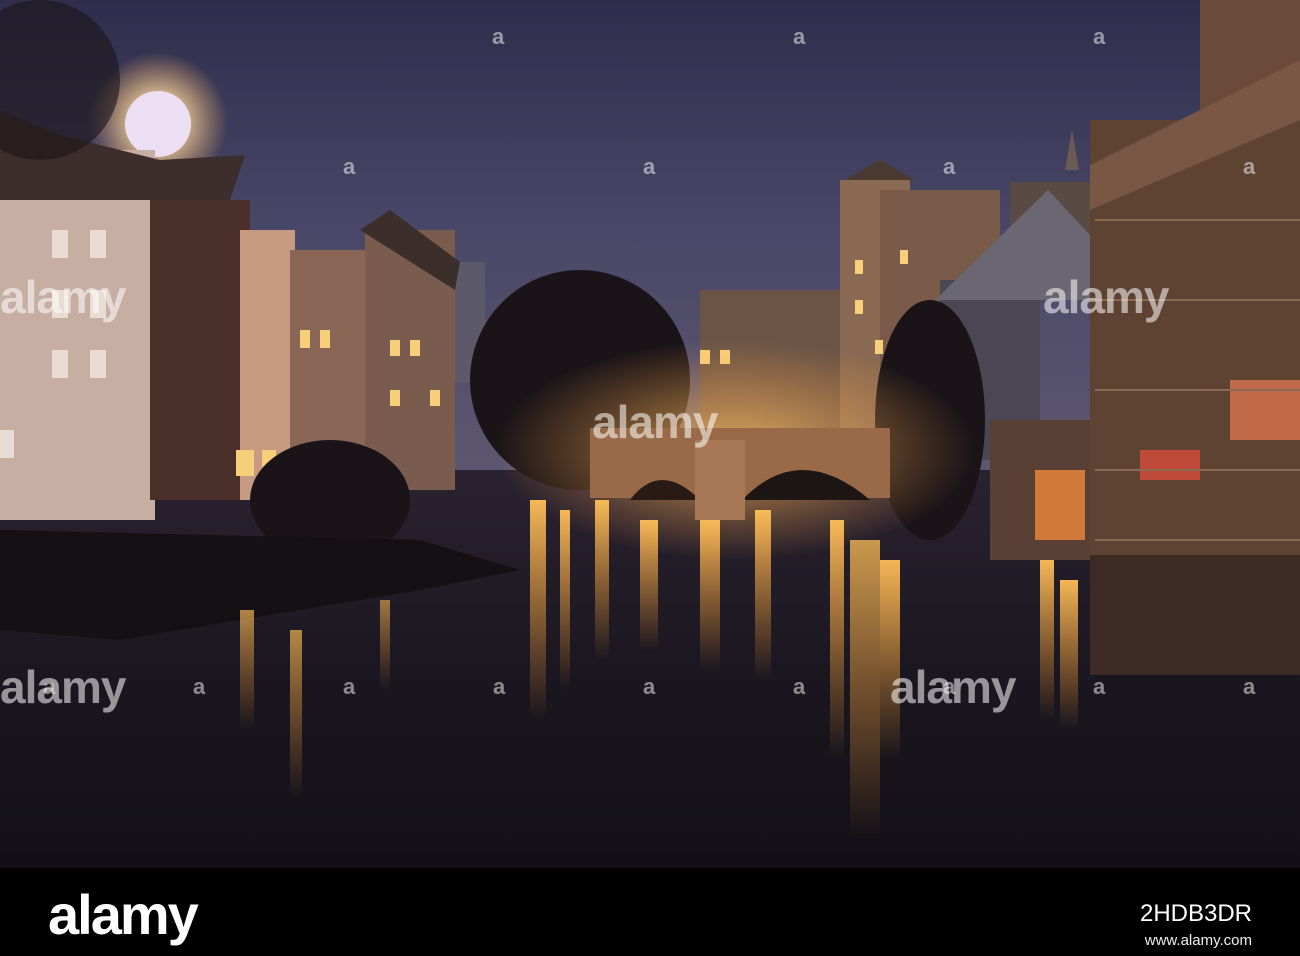  What do you see at coordinates (655, 422) in the screenshot?
I see `watermark-center: alamy` at bounding box center [655, 422].